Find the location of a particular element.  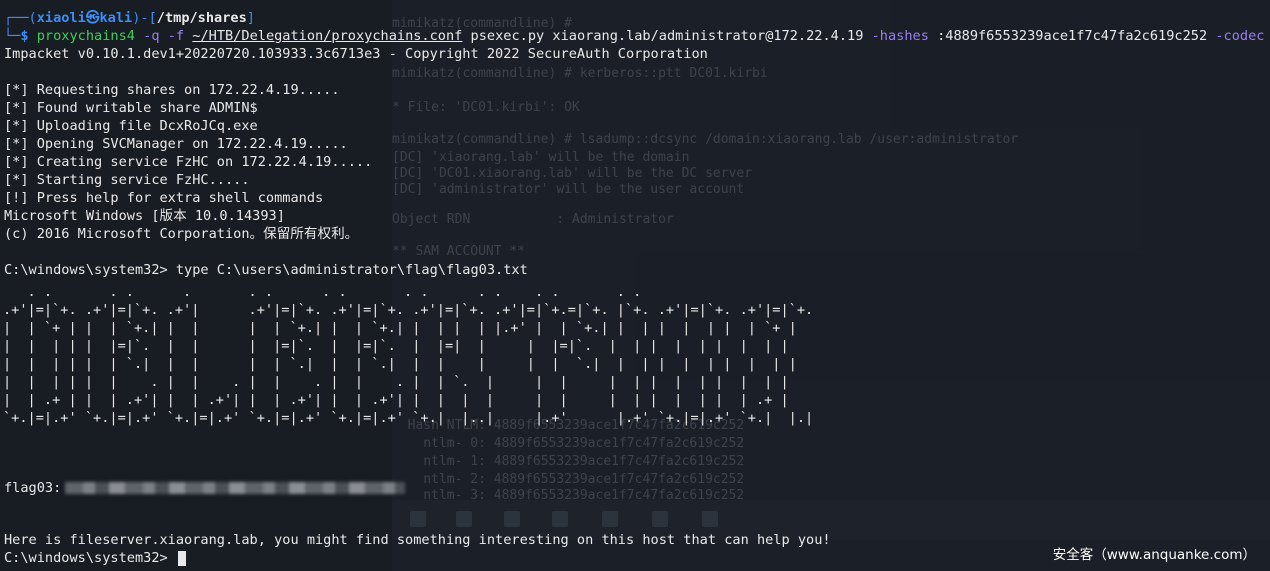

cmd-tool: psexec.py is located at coordinates (507, 36).